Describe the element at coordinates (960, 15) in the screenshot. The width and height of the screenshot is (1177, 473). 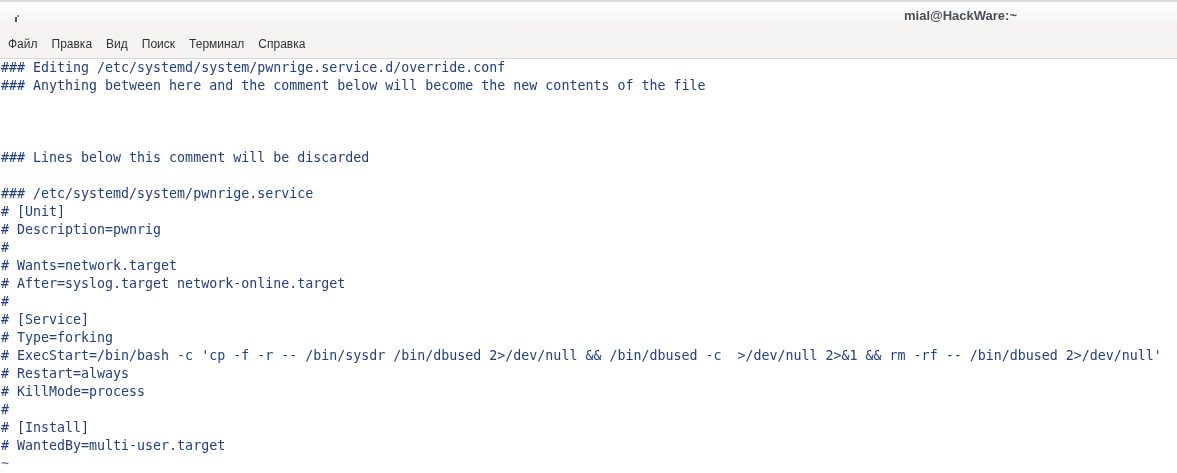
I see `window-title: mial@HackWare:~` at that location.